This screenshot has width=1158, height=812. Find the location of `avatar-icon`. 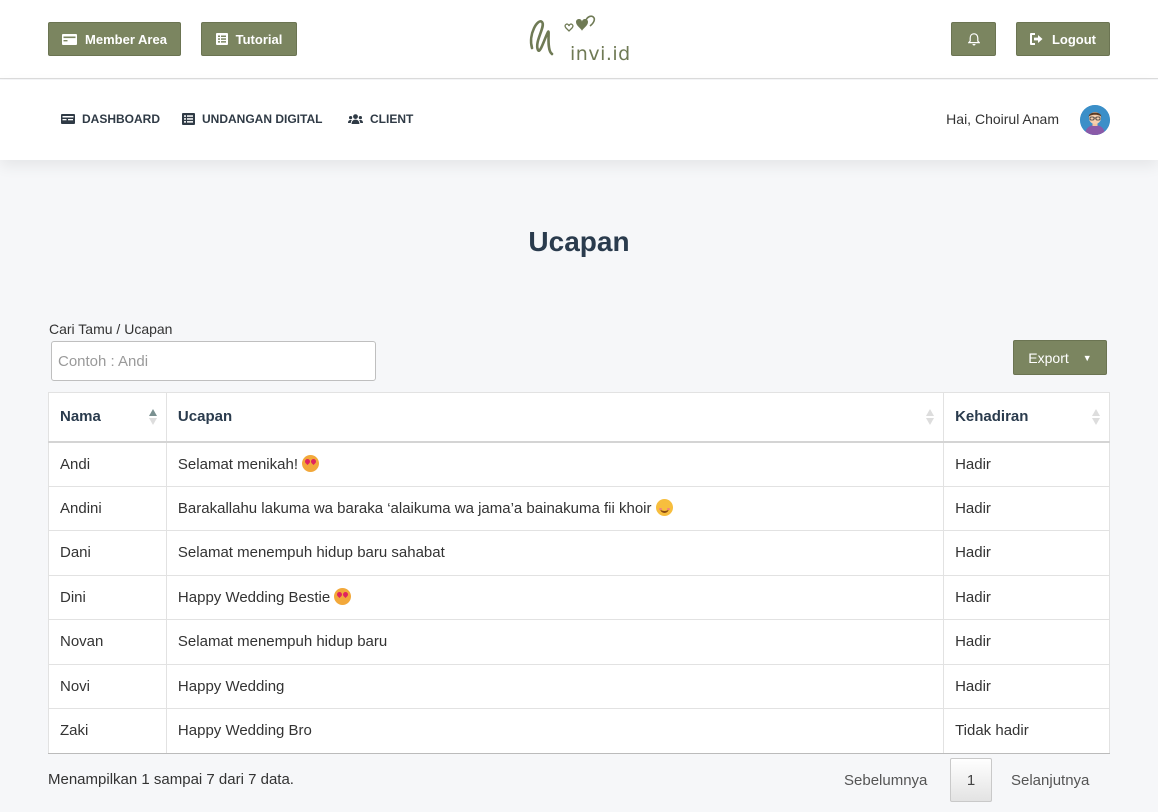

avatar-icon is located at coordinates (1095, 120).